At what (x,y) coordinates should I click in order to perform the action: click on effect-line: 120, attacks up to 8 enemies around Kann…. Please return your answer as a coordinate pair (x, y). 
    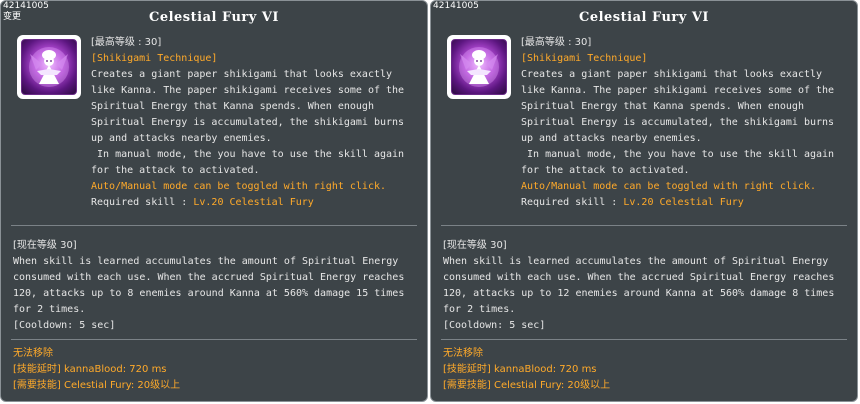
    Looking at the image, I should click on (209, 293).